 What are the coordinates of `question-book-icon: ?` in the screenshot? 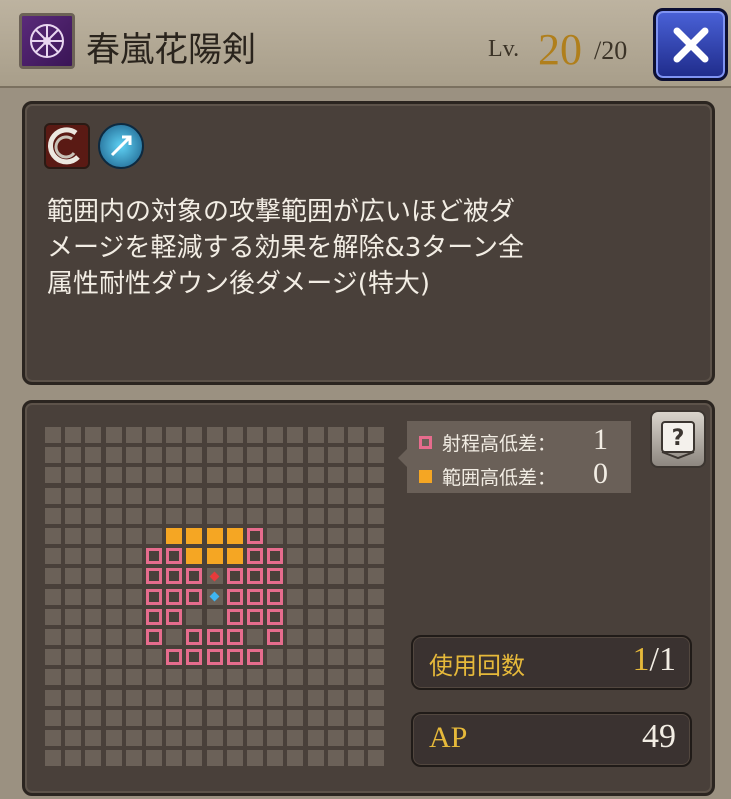 It's located at (678, 440).